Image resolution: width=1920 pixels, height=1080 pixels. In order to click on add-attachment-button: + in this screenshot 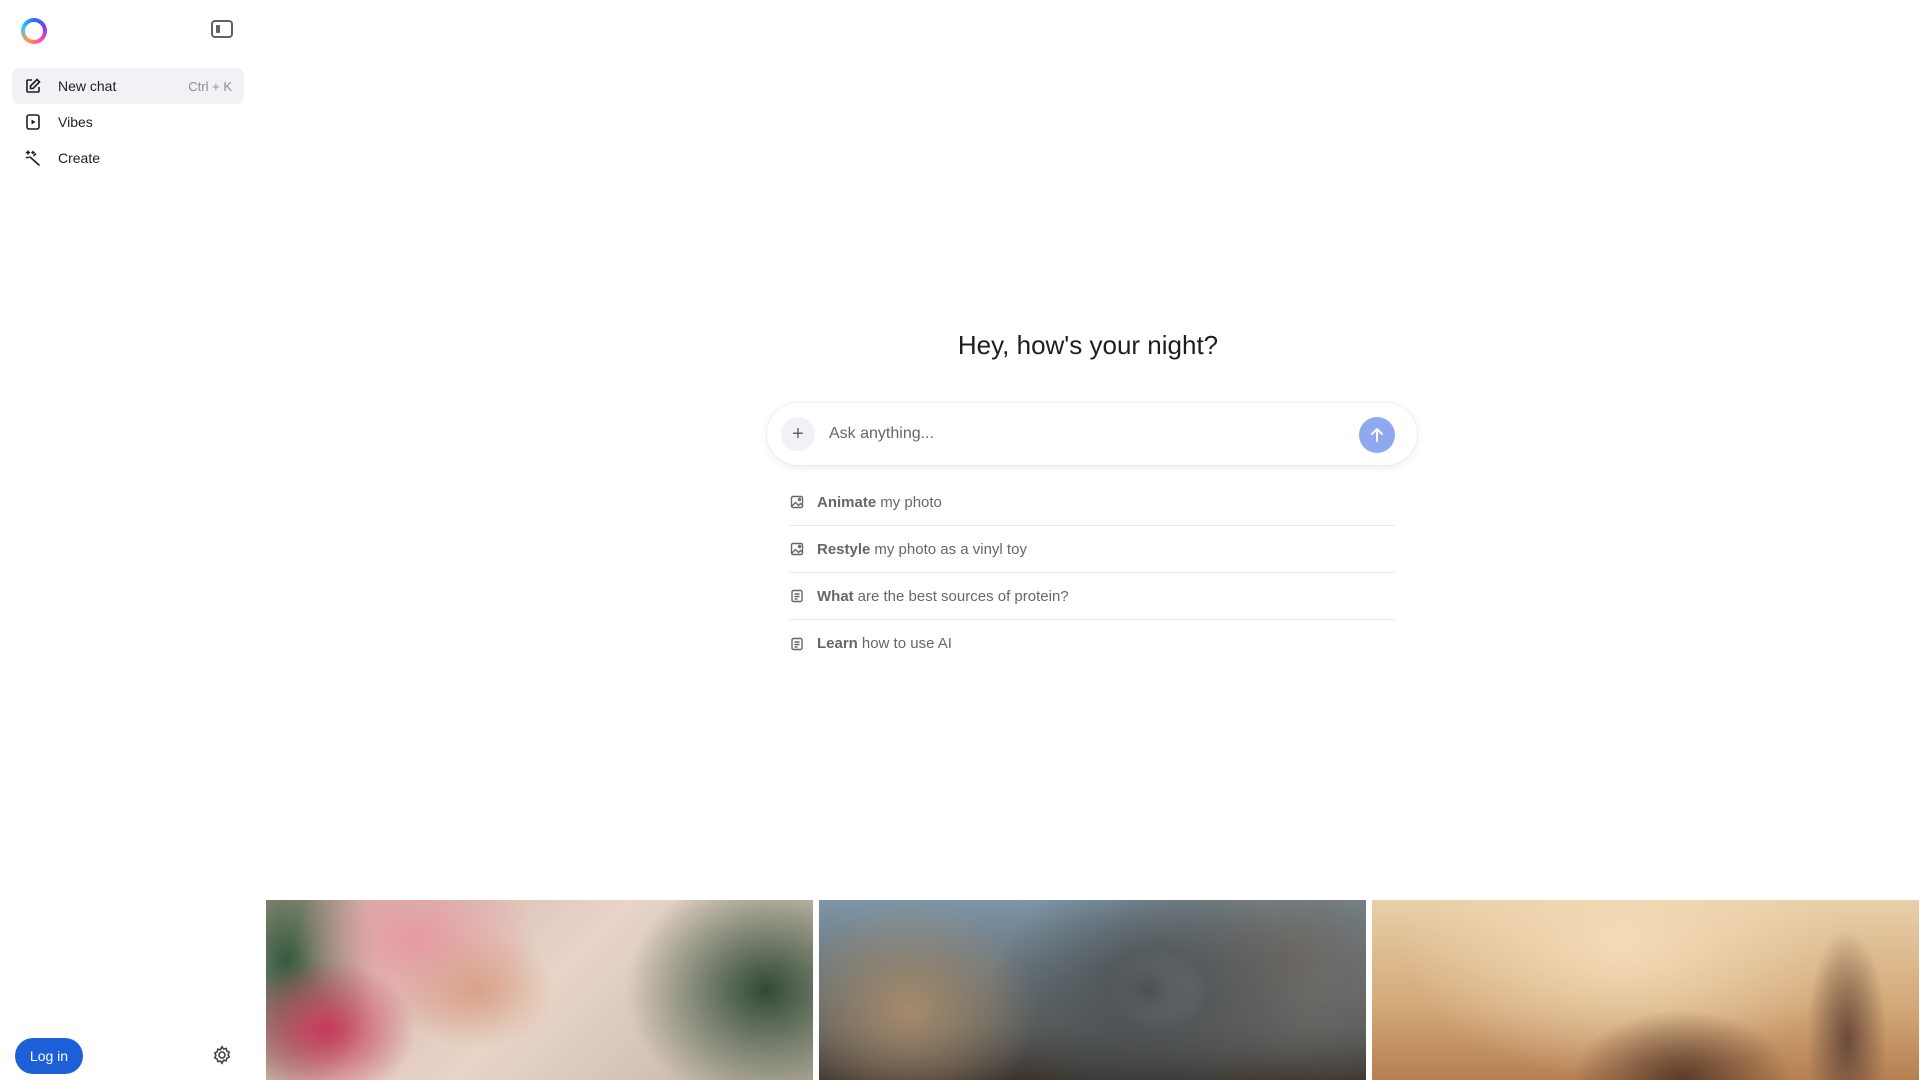, I will do `click(798, 434)`.